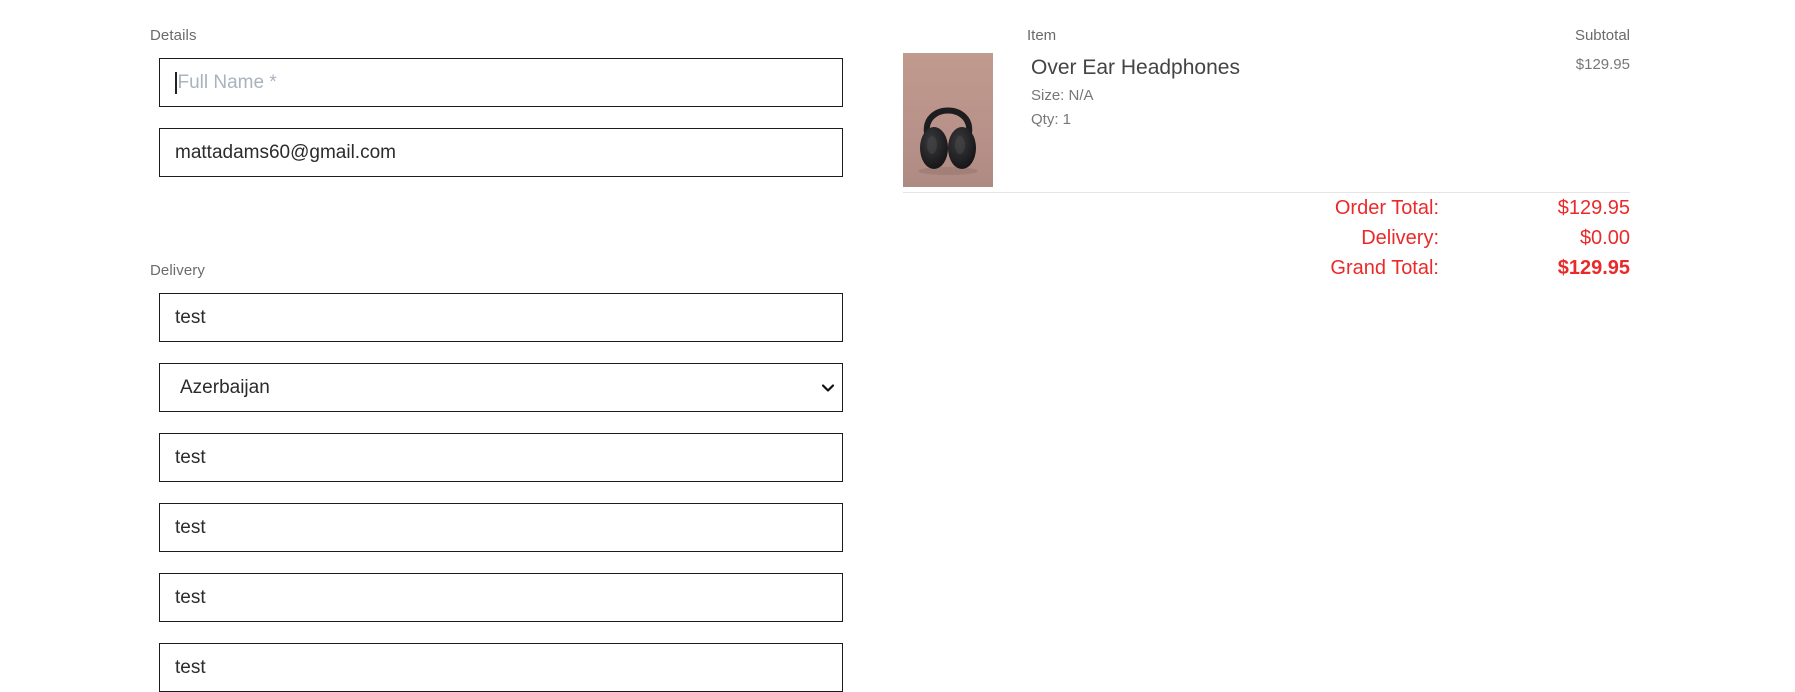  I want to click on delivery-field-2-value: test, so click(190, 457).